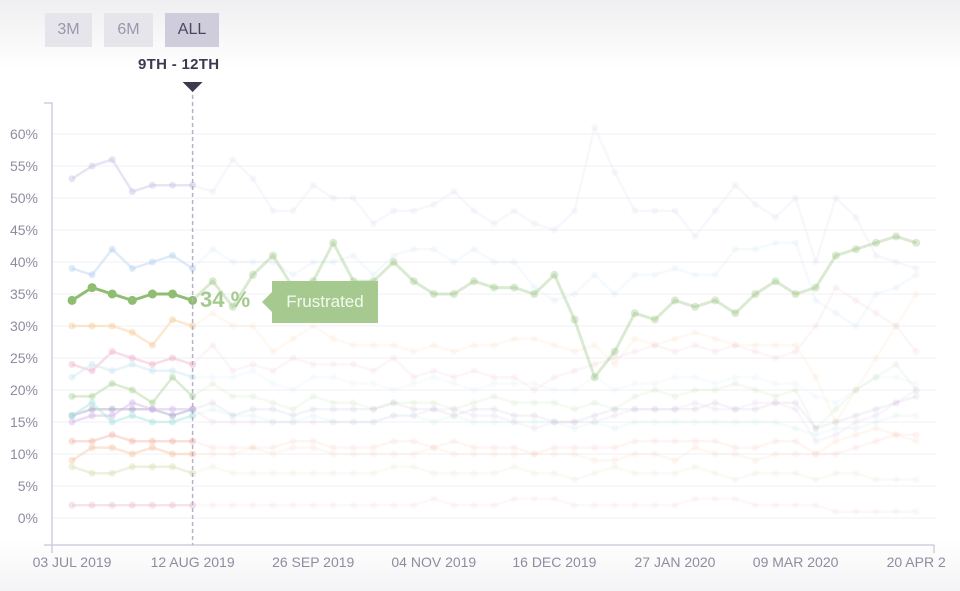 The height and width of the screenshot is (591, 960). Describe the element at coordinates (24, 198) in the screenshot. I see `y-tick-label: 50%` at that location.